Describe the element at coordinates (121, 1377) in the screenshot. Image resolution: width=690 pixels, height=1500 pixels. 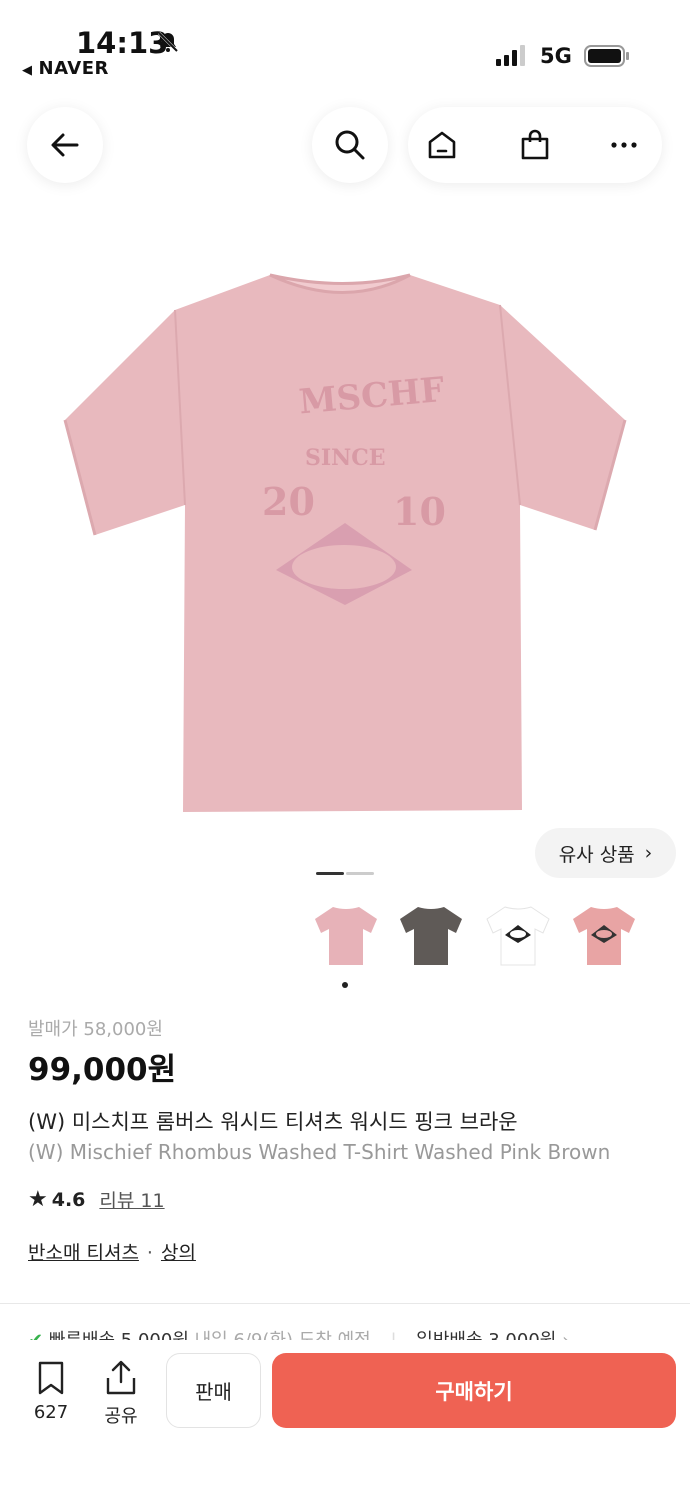
I see `share-icon` at that location.